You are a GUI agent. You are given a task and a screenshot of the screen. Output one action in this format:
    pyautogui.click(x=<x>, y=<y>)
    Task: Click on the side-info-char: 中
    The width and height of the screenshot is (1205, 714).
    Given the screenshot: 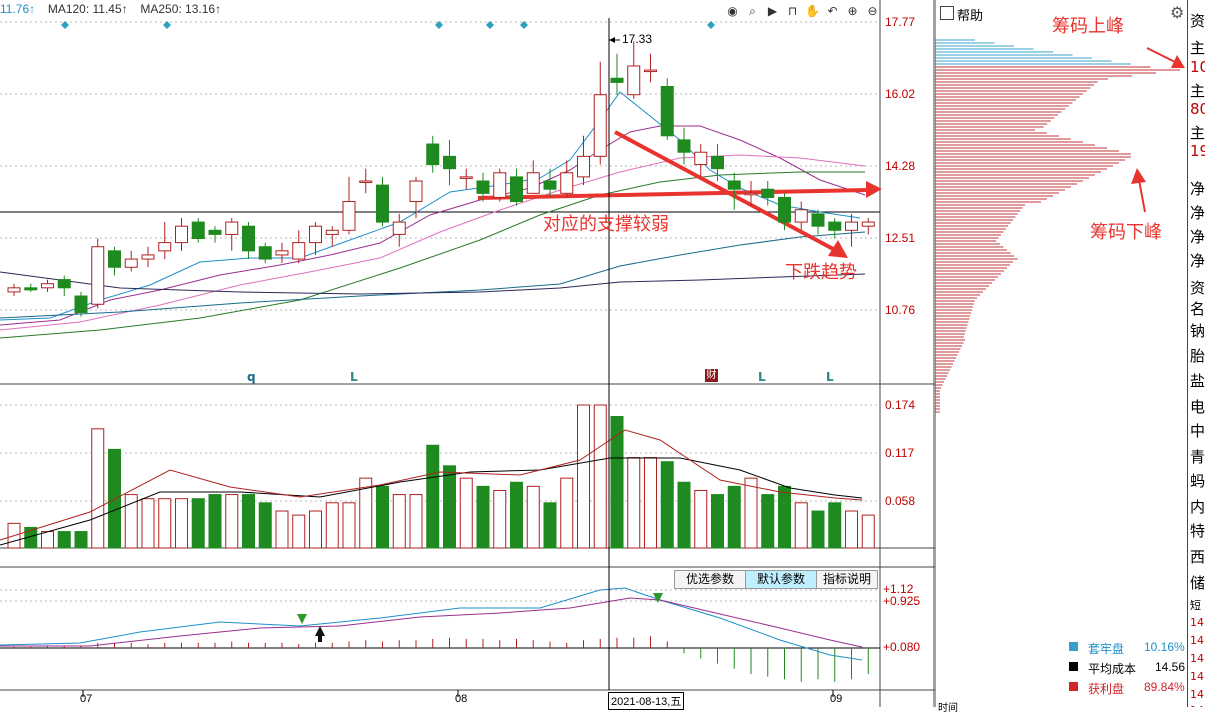 What is the action you would take?
    pyautogui.click(x=1197, y=430)
    